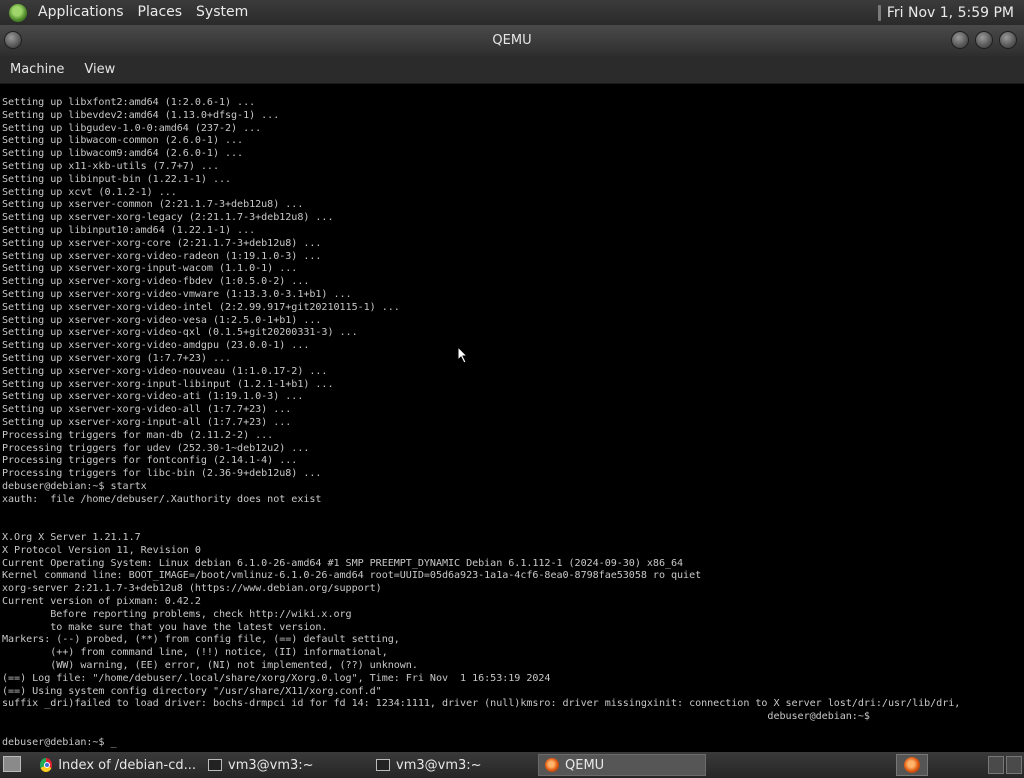 The height and width of the screenshot is (778, 1024). Describe the element at coordinates (622, 765) in the screenshot. I see `task-qemu: QEMU` at that location.